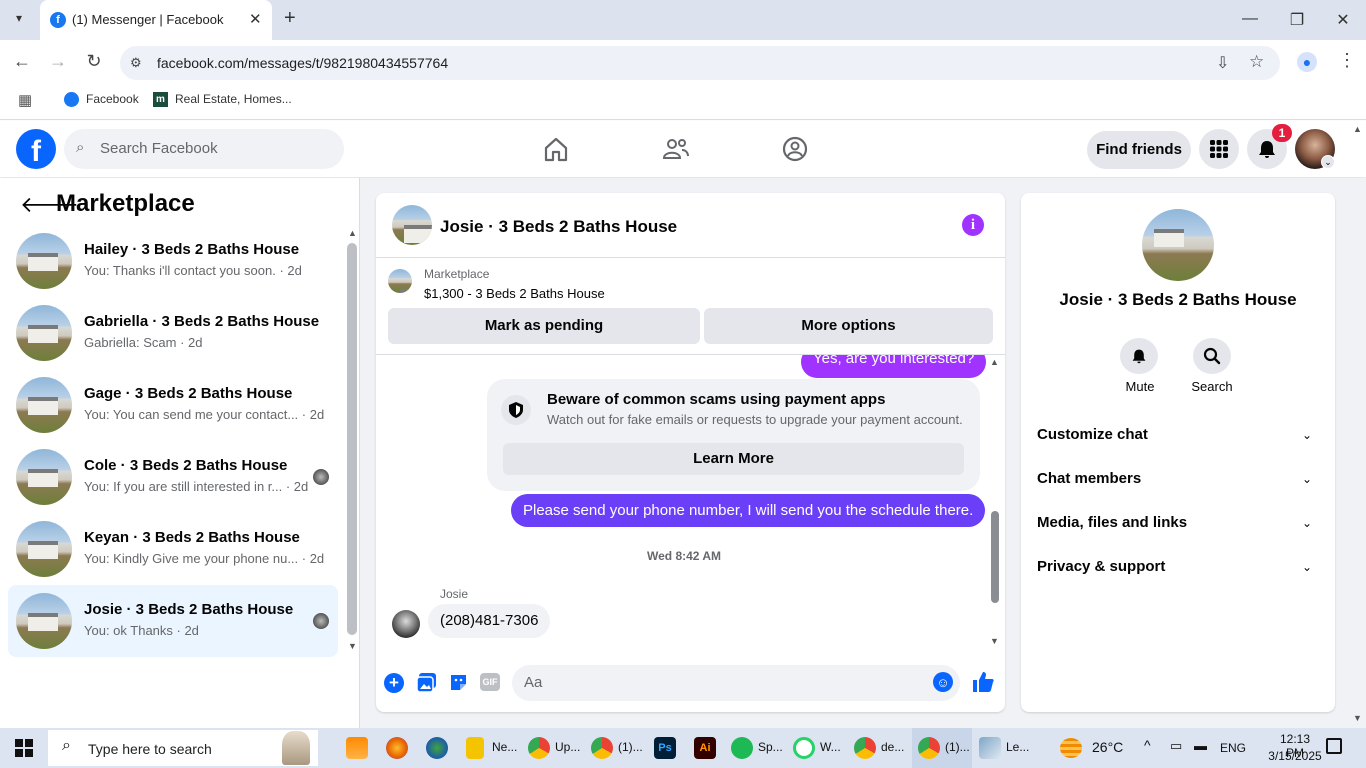 This screenshot has height=768, width=1366. I want to click on language-indicator: ENG, so click(1233, 748).